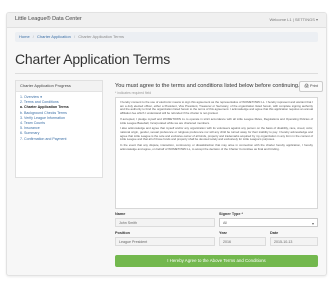 This screenshot has width=331, height=282. What do you see at coordinates (166, 73) in the screenshot?
I see `title-divider` at bounding box center [166, 73].